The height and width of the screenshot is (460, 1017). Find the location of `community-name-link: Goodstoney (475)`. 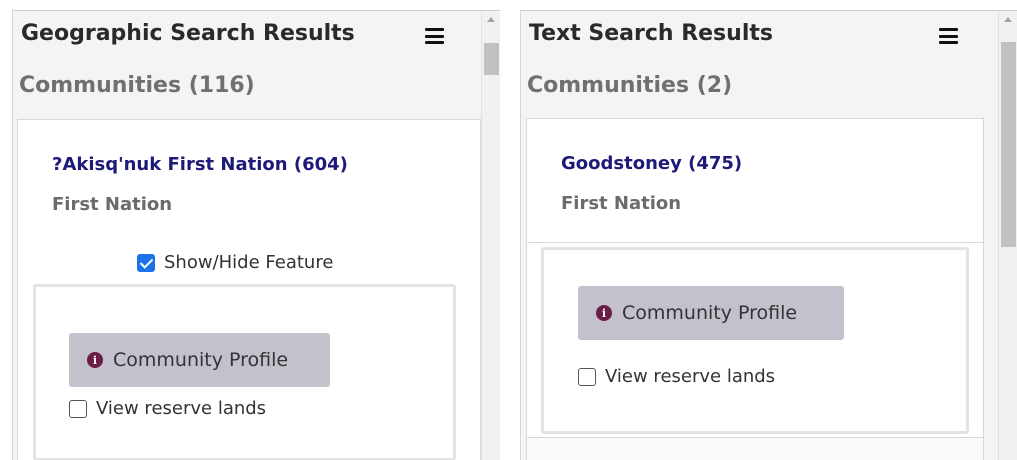

community-name-link: Goodstoney (475) is located at coordinates (651, 163).